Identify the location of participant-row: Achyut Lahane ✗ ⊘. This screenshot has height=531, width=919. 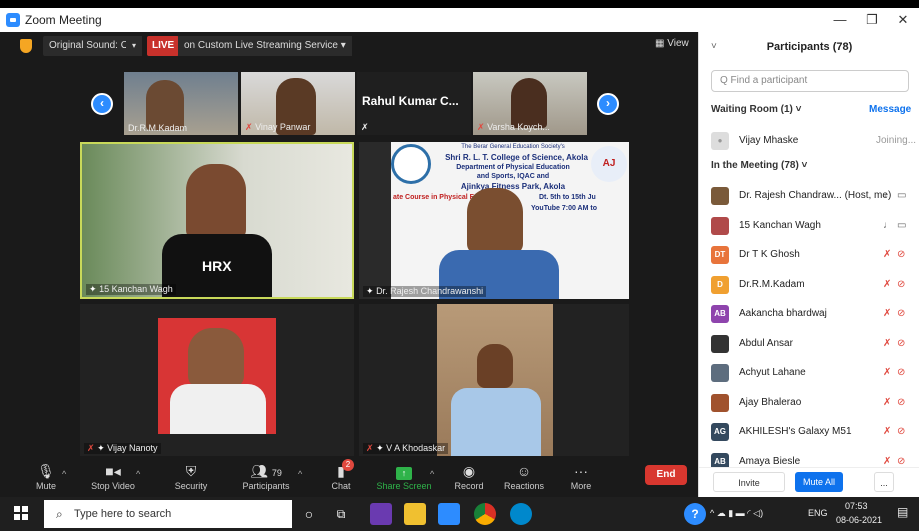
(811, 374).